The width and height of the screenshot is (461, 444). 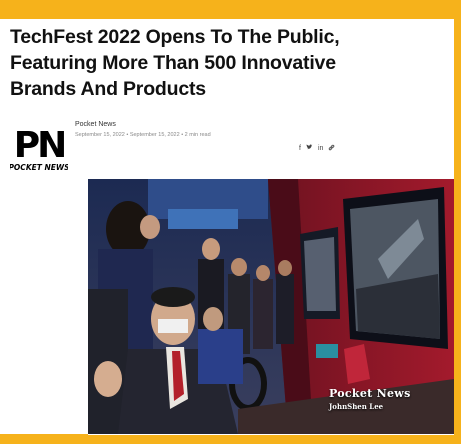 I want to click on photo-watermark-brand: Pocket News, so click(x=370, y=393).